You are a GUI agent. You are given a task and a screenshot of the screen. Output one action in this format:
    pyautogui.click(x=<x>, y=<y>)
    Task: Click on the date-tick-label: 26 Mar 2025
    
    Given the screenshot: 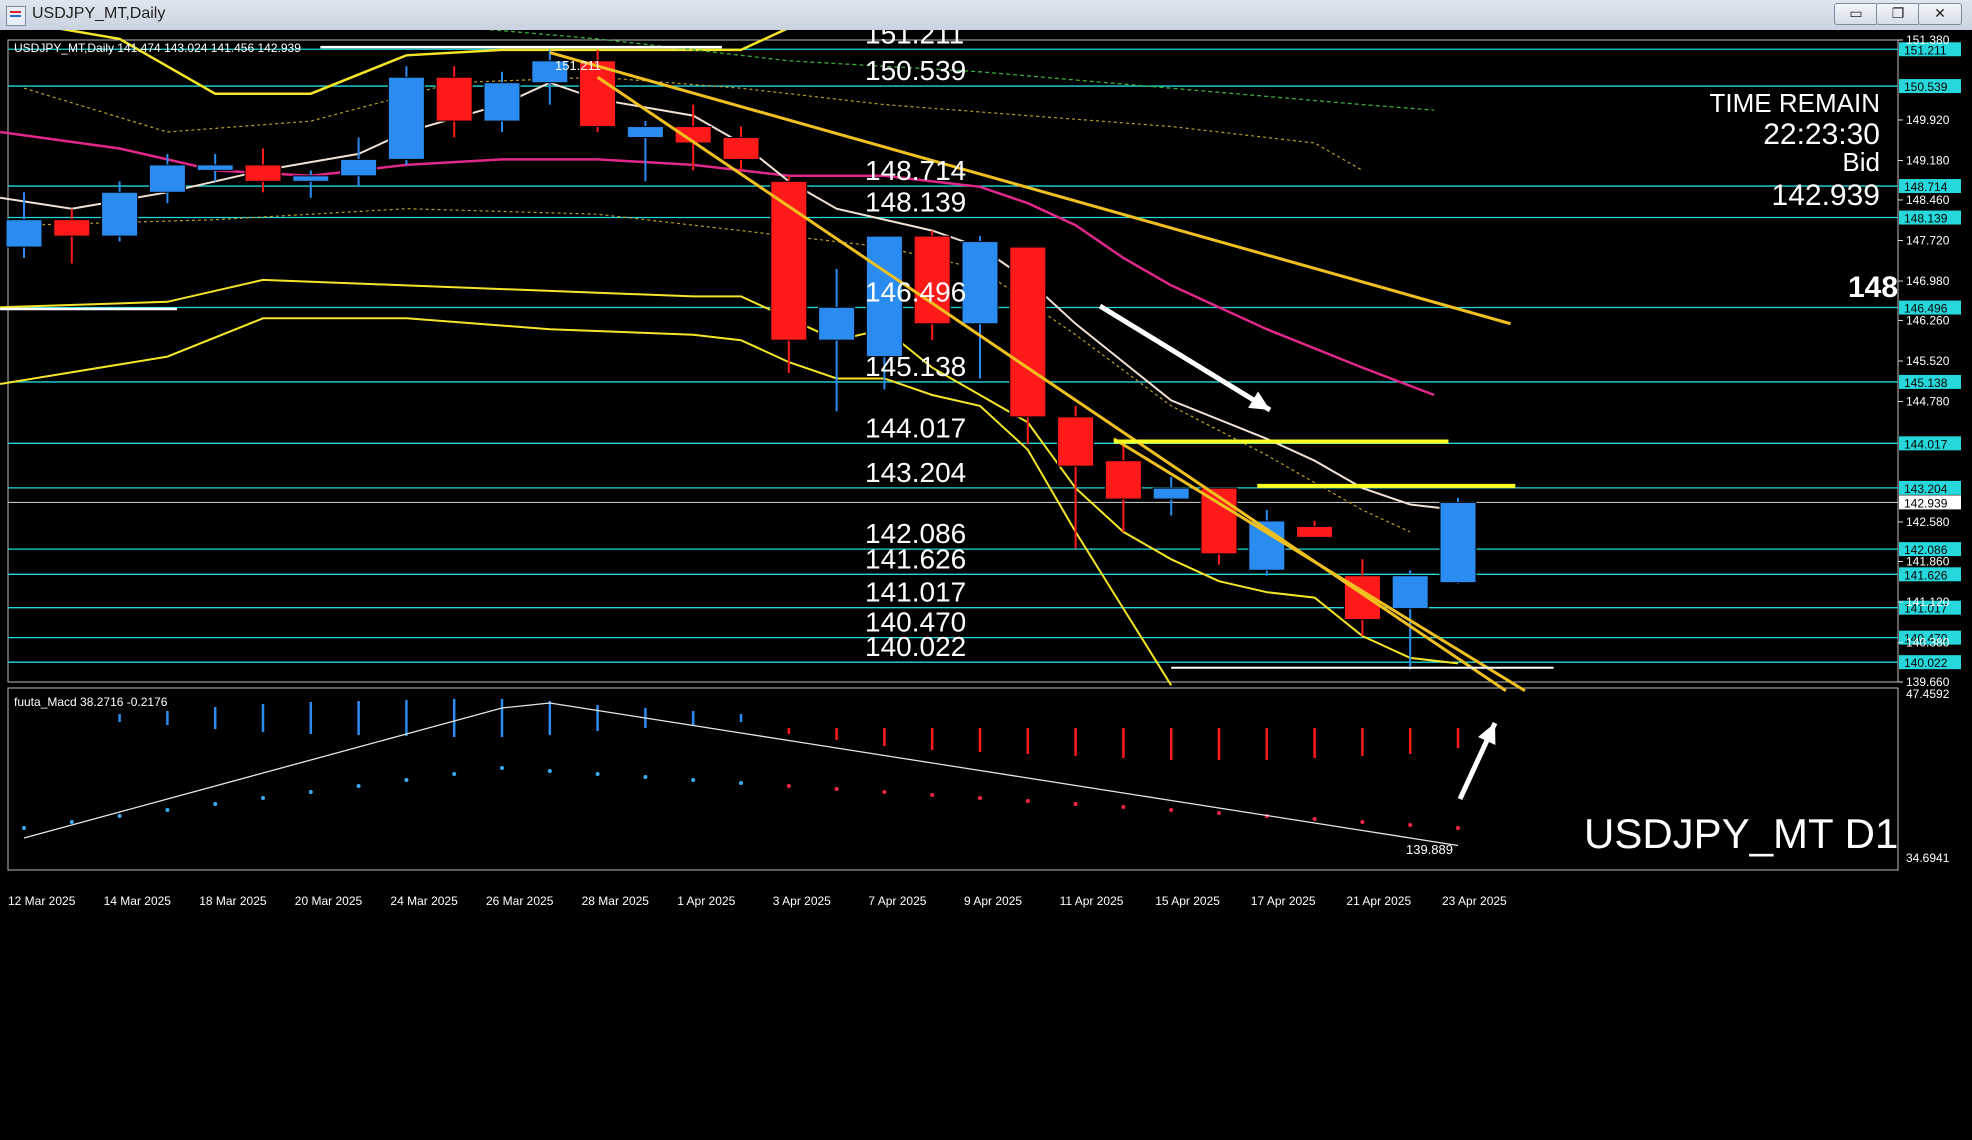 What is the action you would take?
    pyautogui.click(x=520, y=901)
    